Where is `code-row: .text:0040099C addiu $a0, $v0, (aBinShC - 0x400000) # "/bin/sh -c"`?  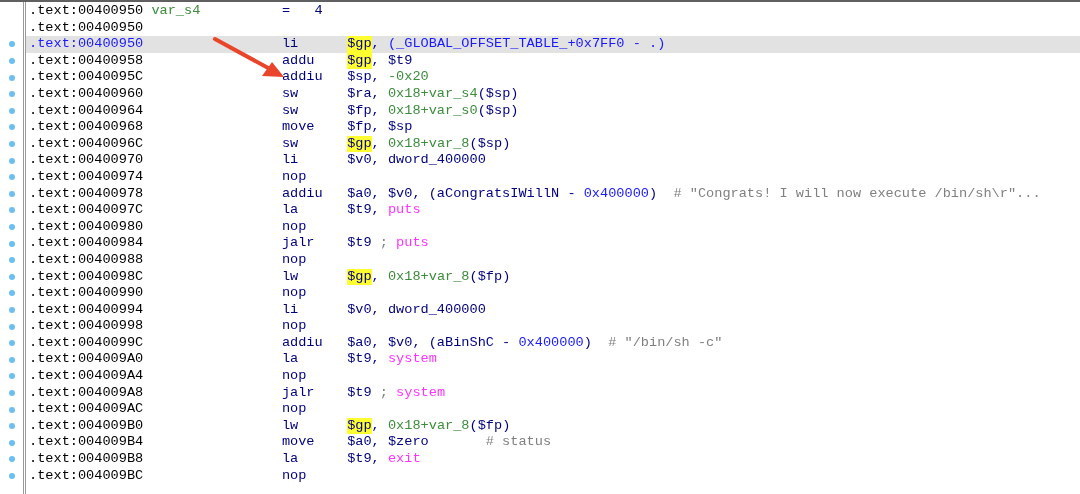 code-row: .text:0040099C addiu $a0, $v0, (aBinShC - 0x400000) # "/bin/sh -c" is located at coordinates (553, 343).